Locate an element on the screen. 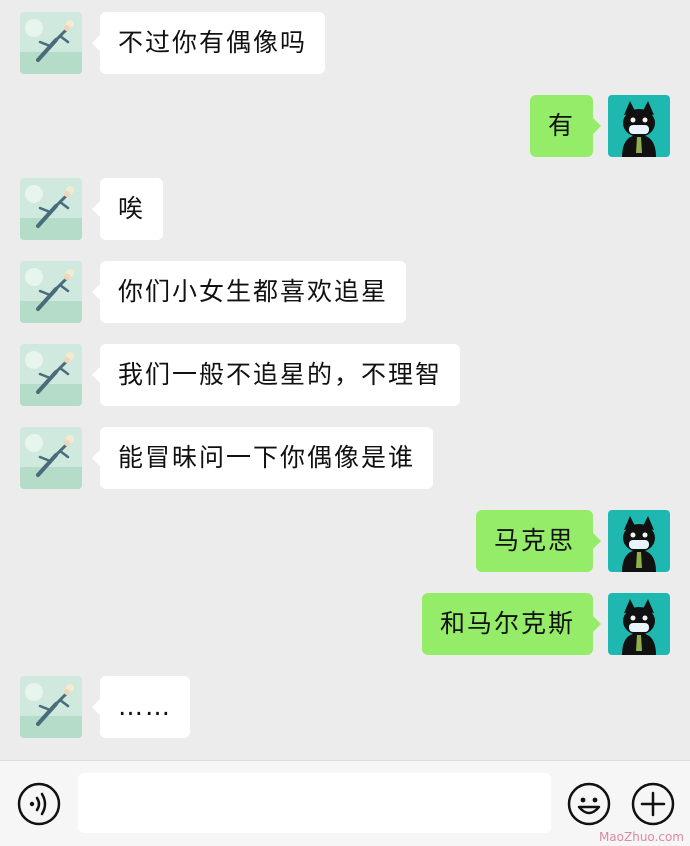 This screenshot has height=846, width=690. watermark: MaoZhuo.com is located at coordinates (641, 837).